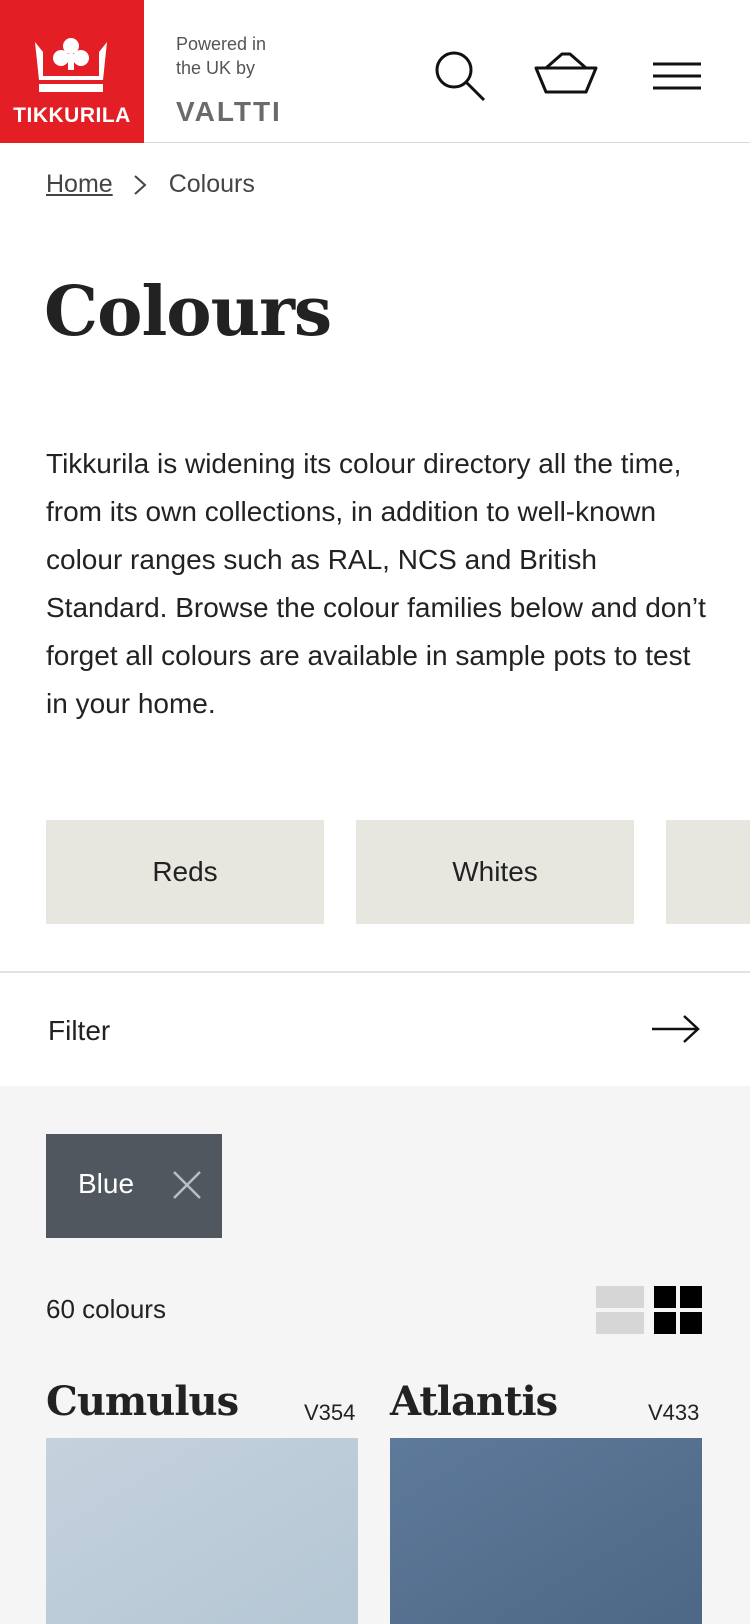  What do you see at coordinates (106, 1309) in the screenshot?
I see `results-count: 60 colours` at bounding box center [106, 1309].